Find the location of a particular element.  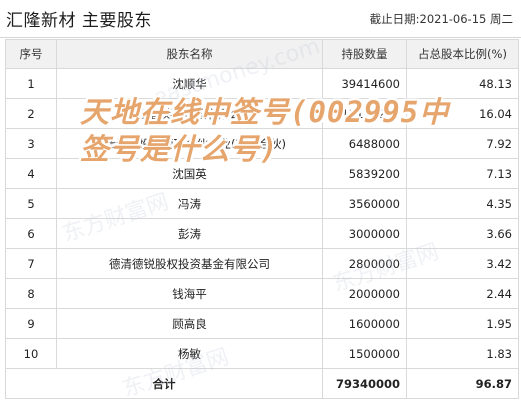

row-ratio: 2.44 is located at coordinates (462, 293).